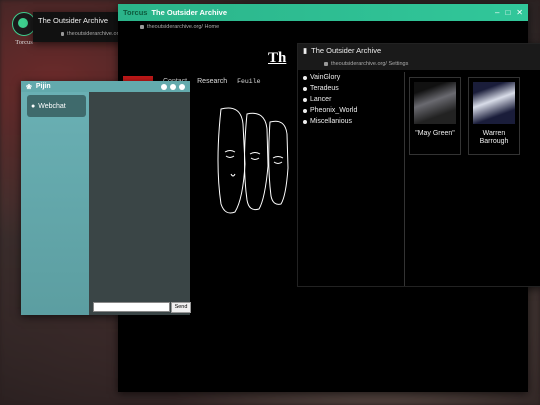 This screenshot has width=540, height=405. Describe the element at coordinates (331, 121) in the screenshot. I see `list-item-label: Miscellanious` at that location.